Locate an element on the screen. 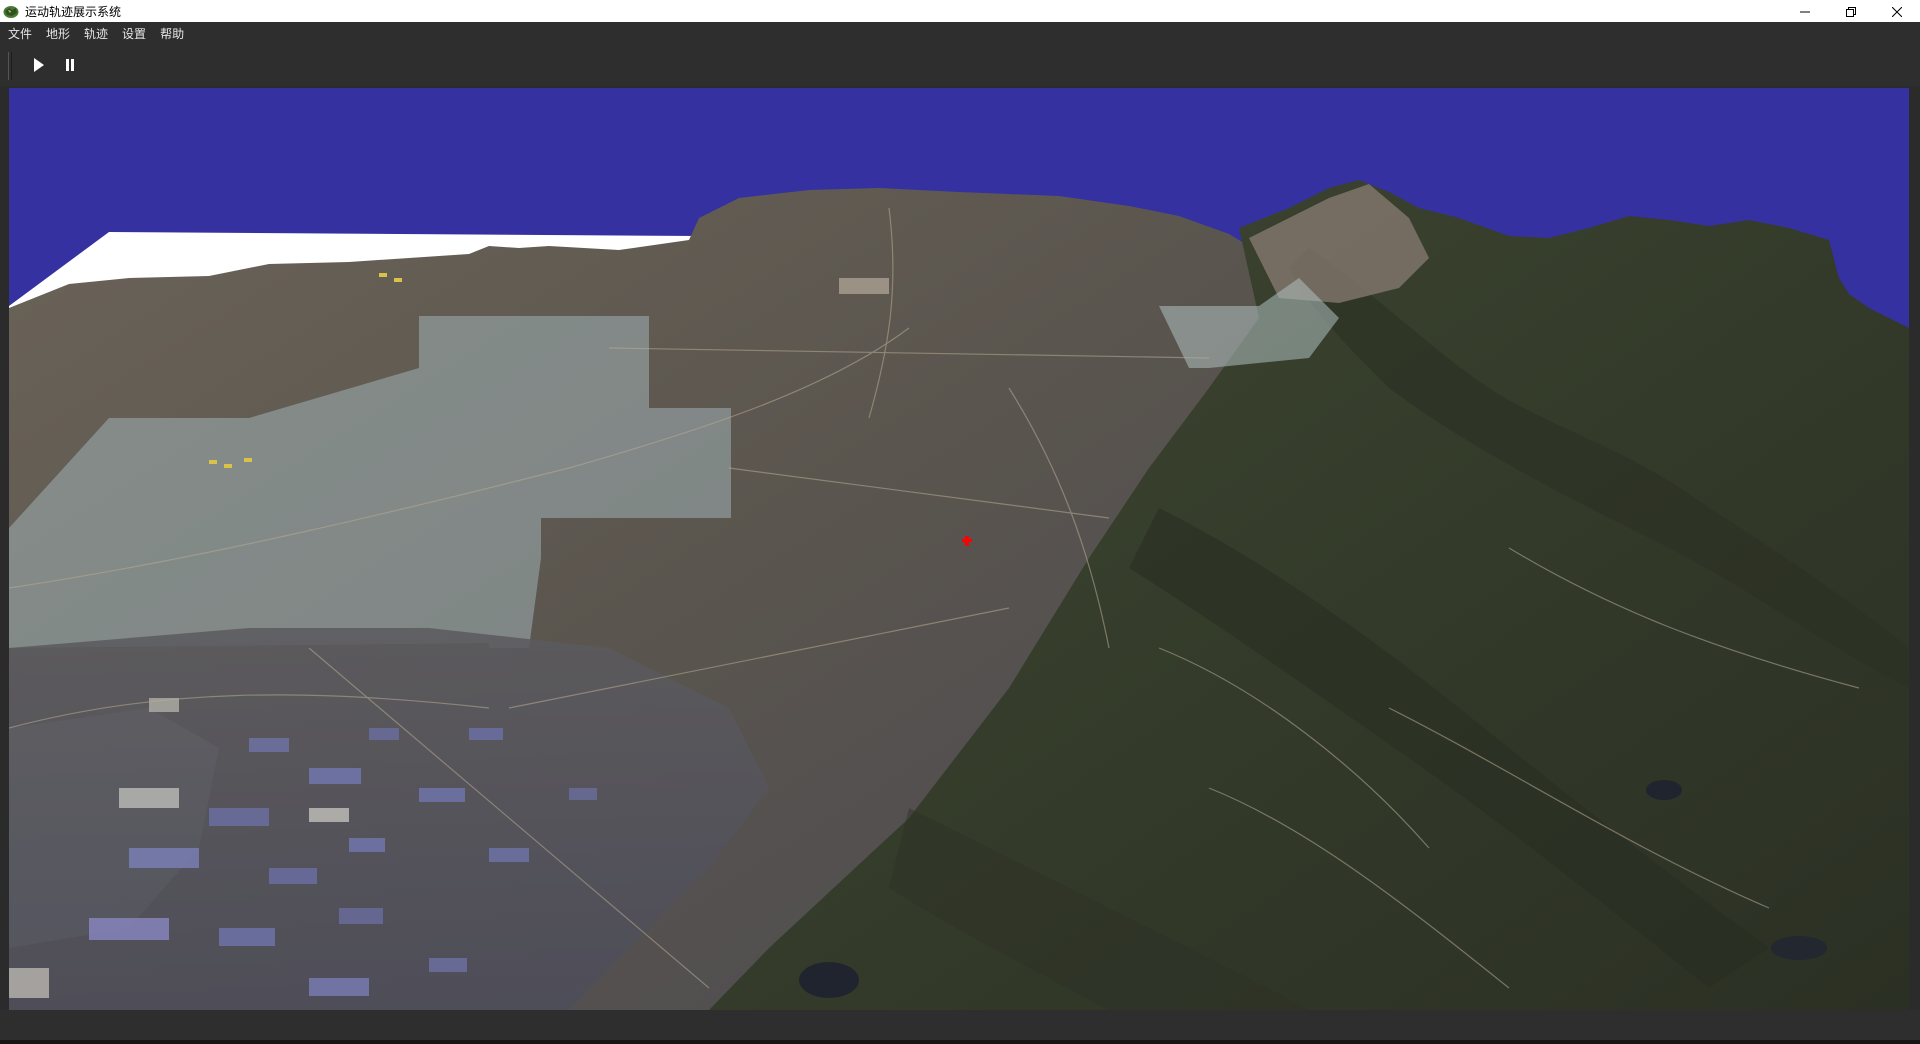  play-icon is located at coordinates (39, 66).